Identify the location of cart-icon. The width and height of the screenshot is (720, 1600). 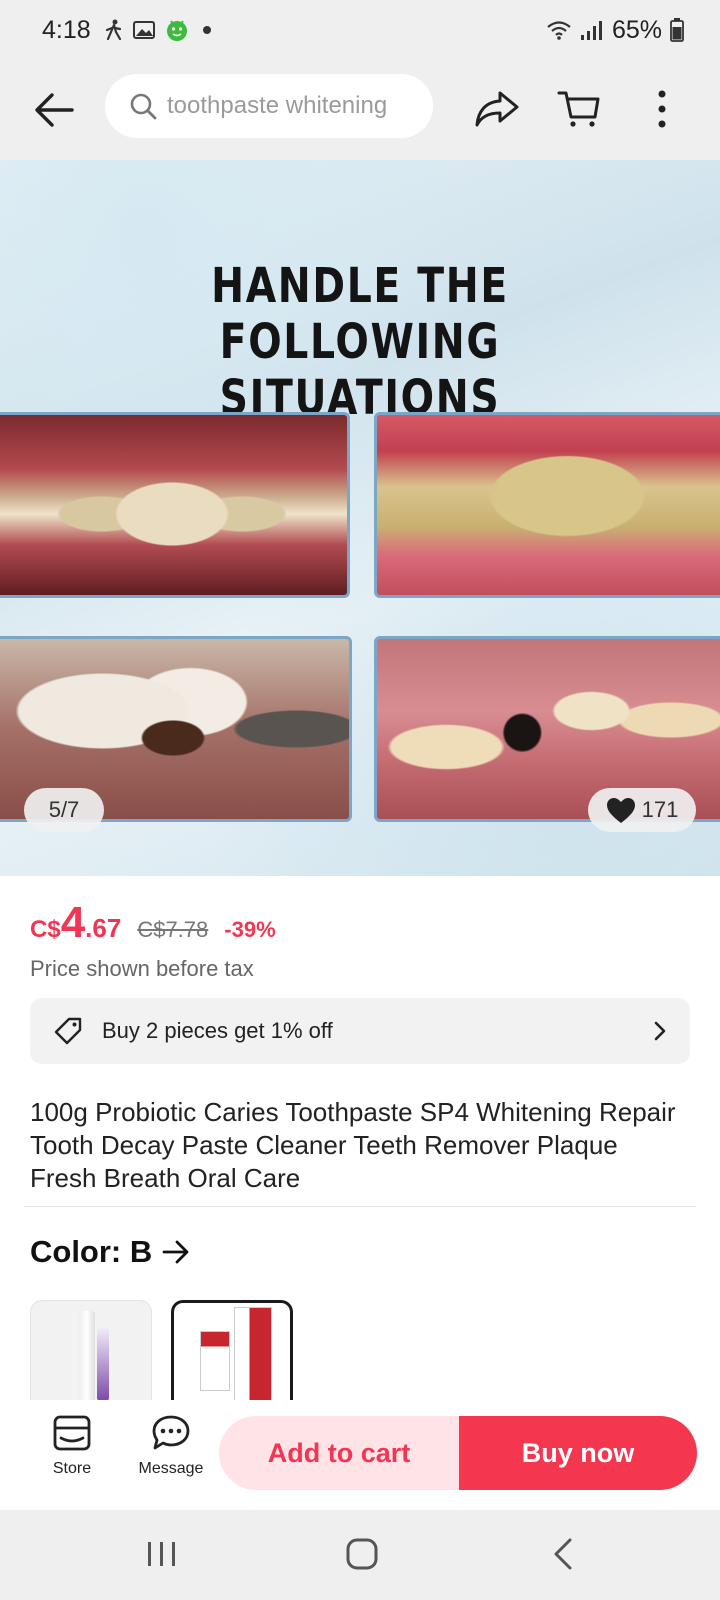
(578, 109).